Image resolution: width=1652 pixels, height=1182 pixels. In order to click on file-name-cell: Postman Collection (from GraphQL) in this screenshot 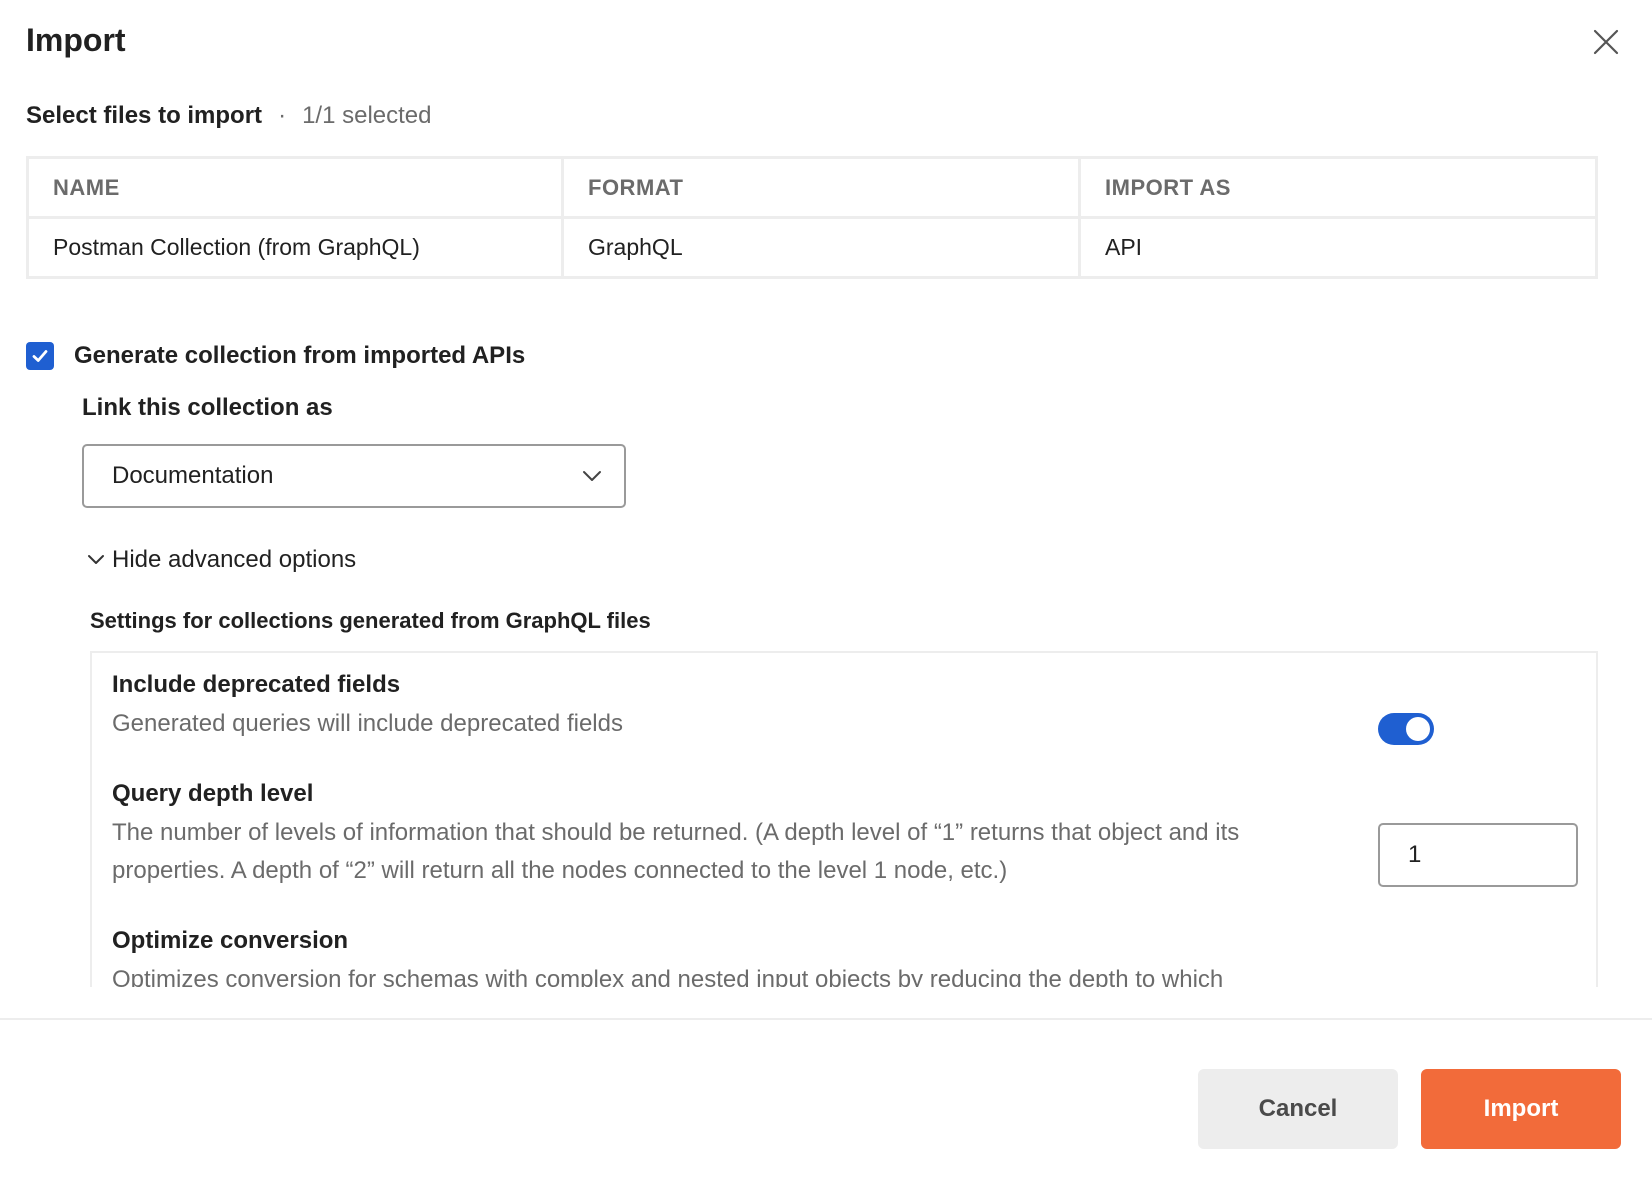, I will do `click(236, 247)`.